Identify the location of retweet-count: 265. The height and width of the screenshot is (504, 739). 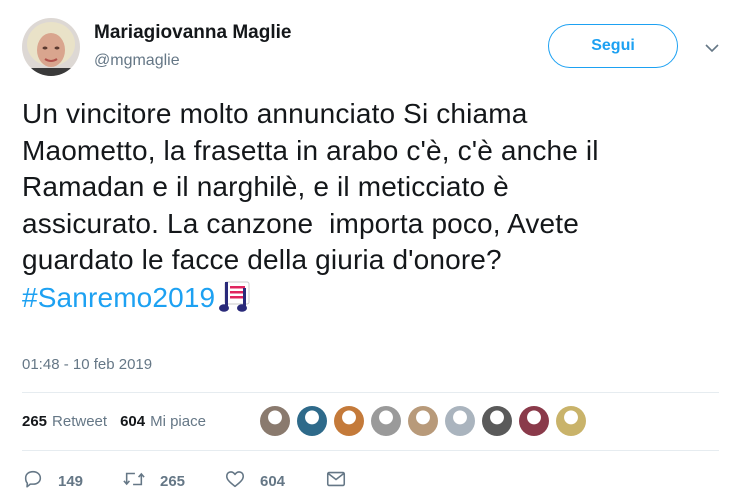
(34, 421).